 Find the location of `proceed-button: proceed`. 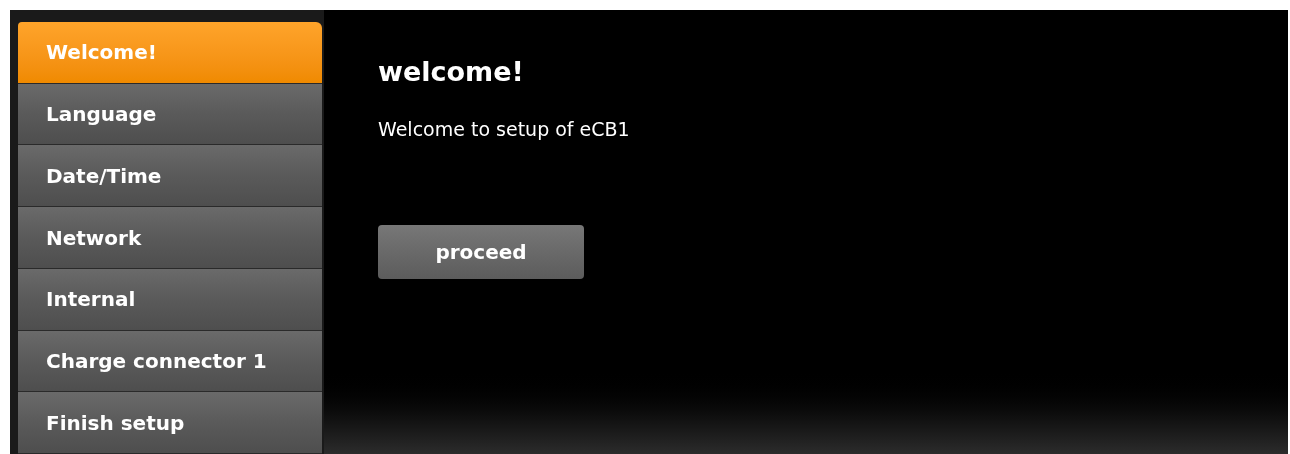

proceed-button: proceed is located at coordinates (481, 252).